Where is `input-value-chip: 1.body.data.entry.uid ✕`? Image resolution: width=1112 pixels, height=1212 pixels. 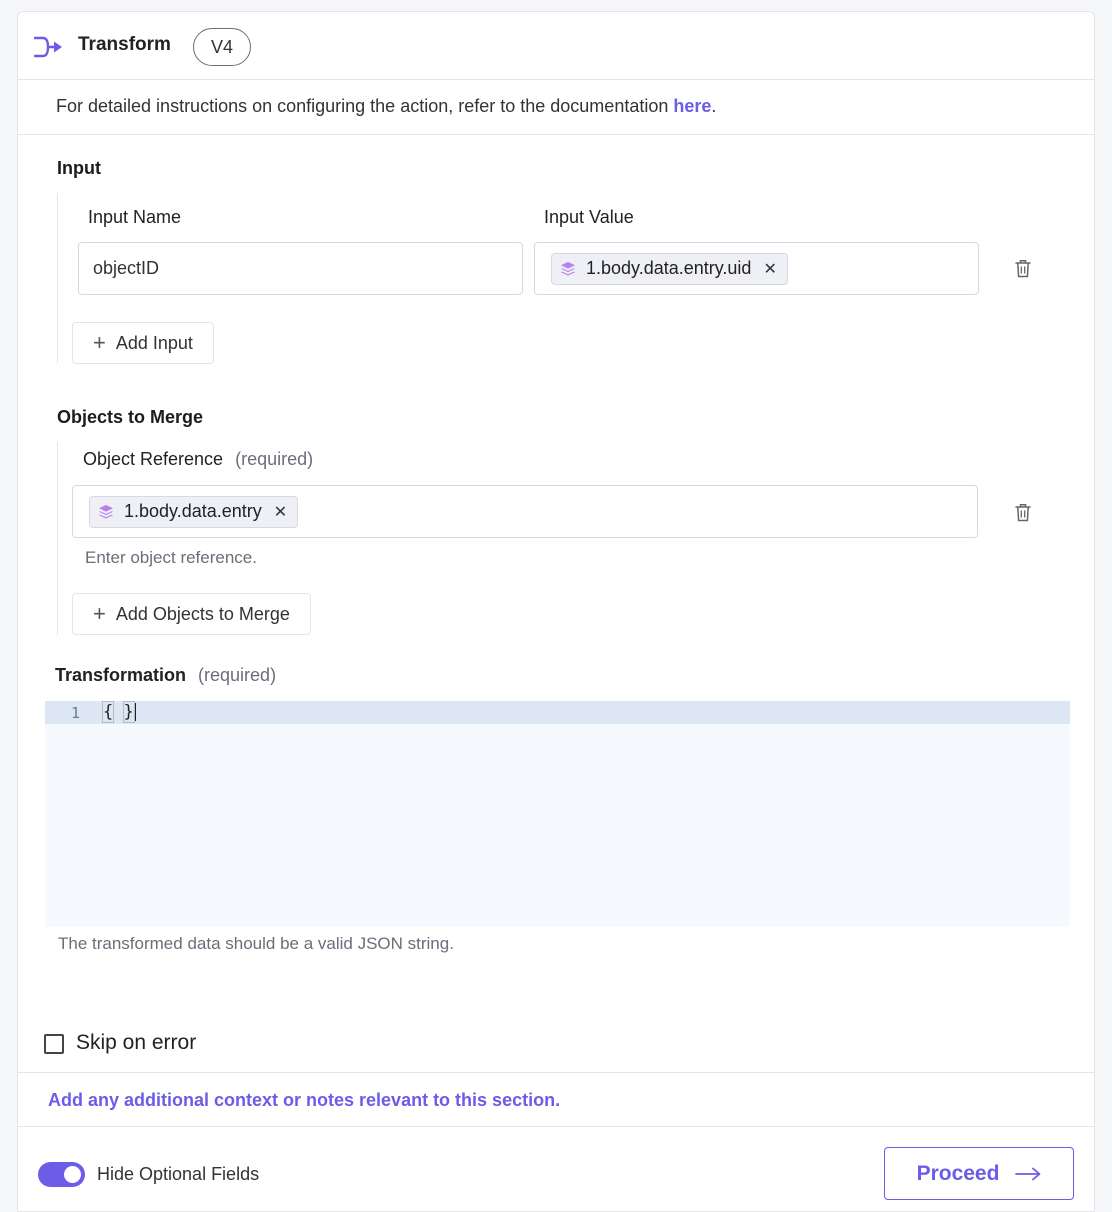
input-value-chip: 1.body.data.entry.uid ✕ is located at coordinates (669, 268).